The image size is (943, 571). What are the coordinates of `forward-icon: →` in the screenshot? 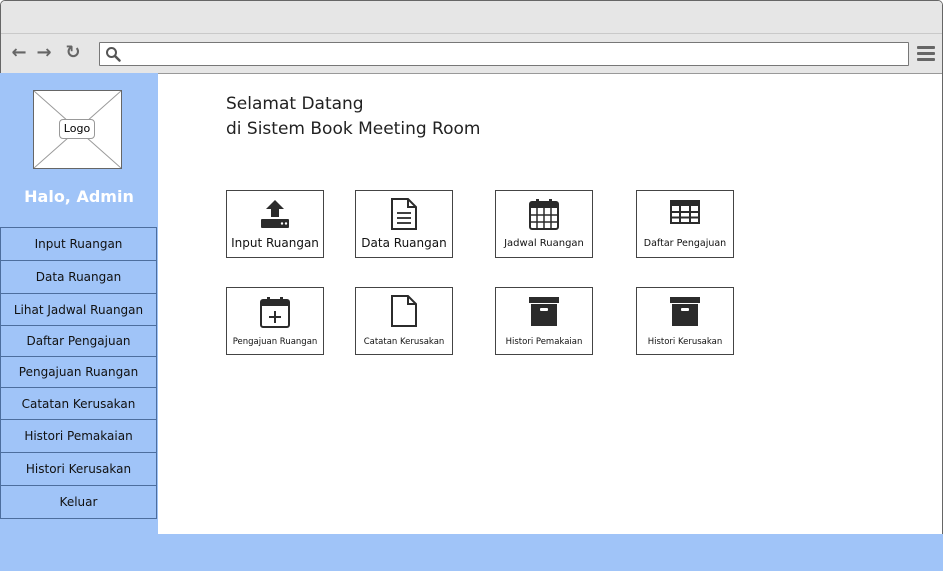 It's located at (44, 53).